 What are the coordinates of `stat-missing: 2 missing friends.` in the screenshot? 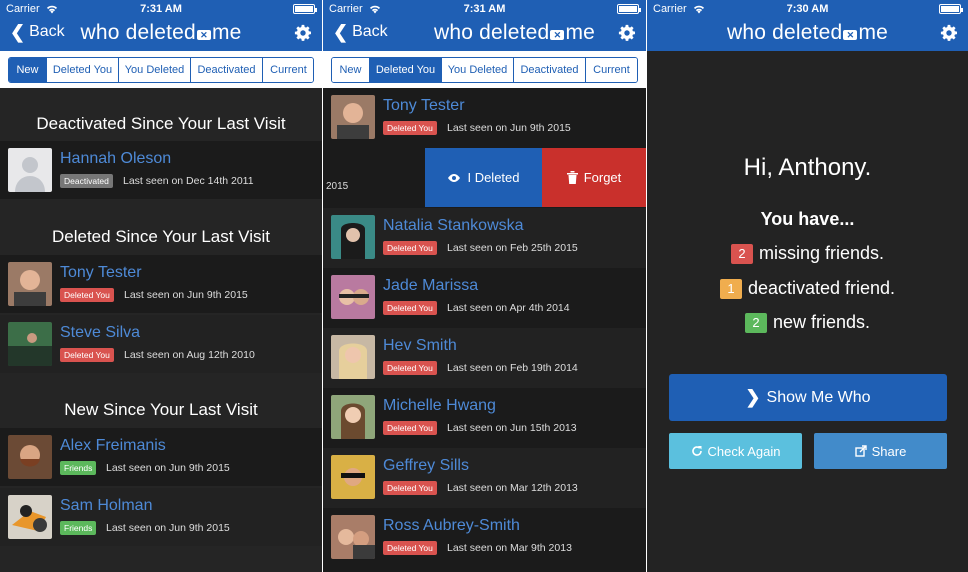 It's located at (807, 253).